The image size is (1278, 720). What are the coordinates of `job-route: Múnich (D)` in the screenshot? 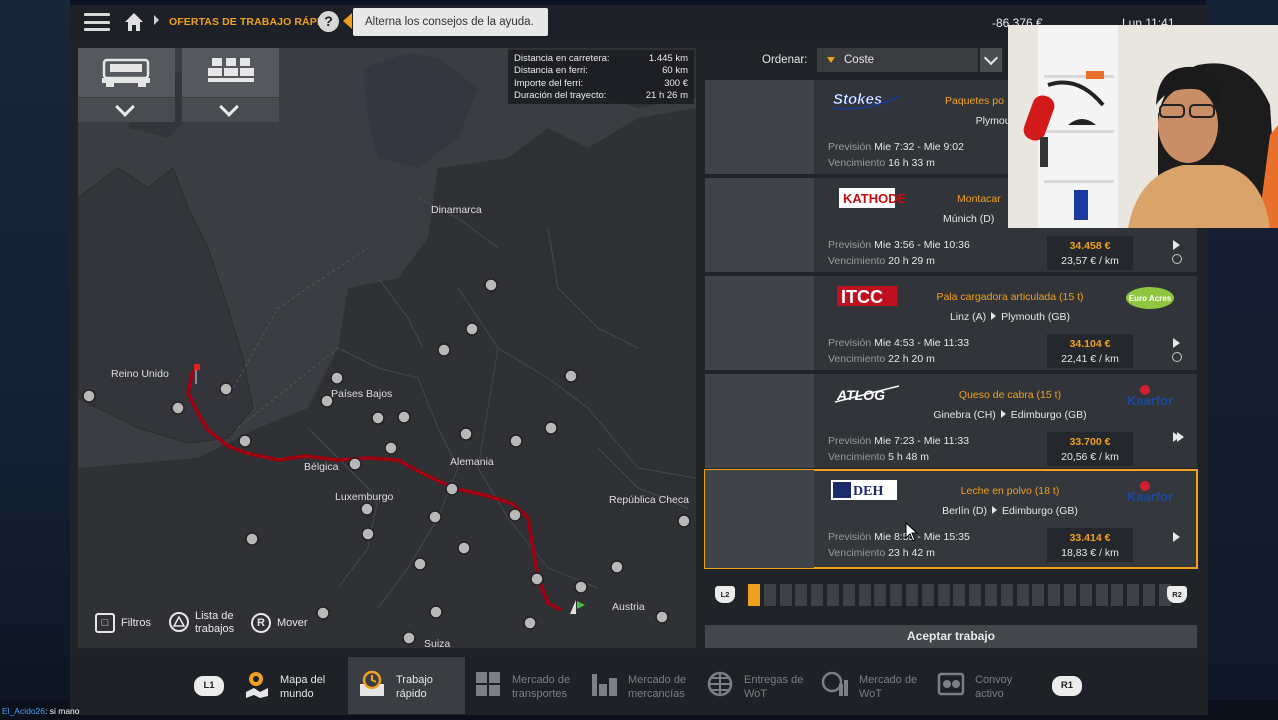 It's located at (968, 219).